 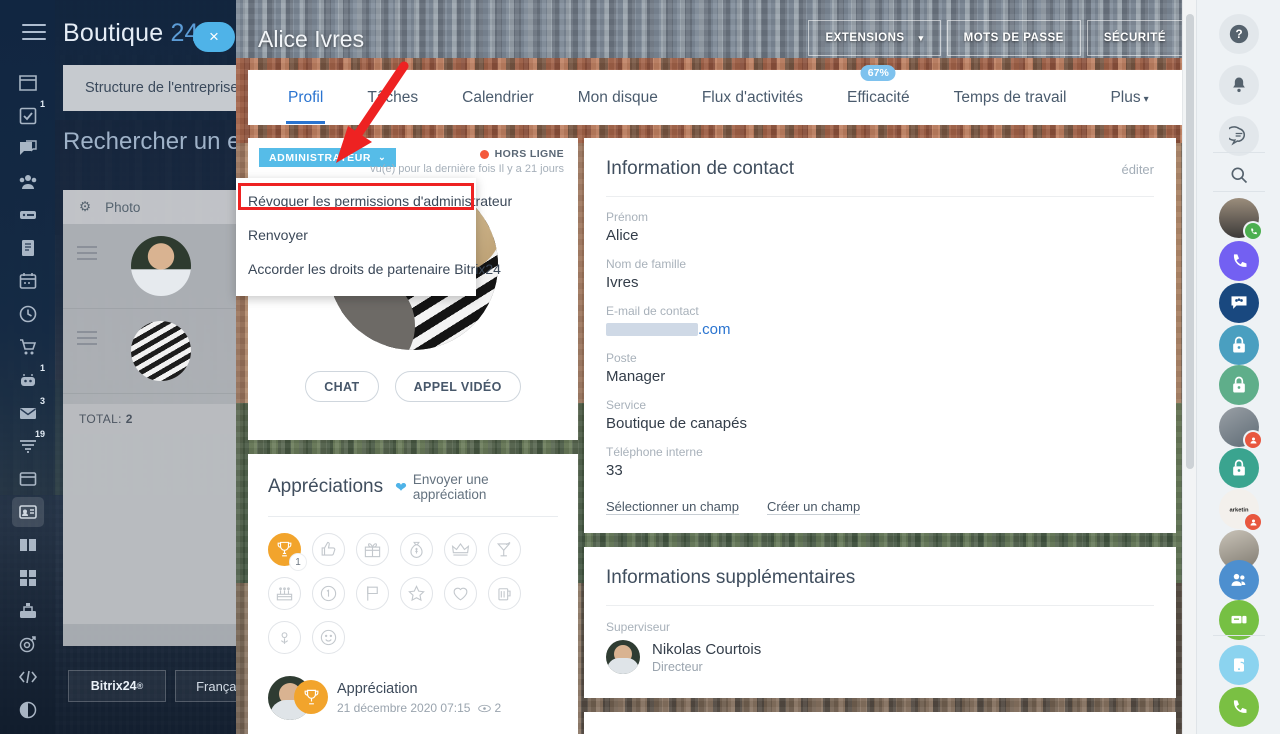 What do you see at coordinates (305, 106) in the screenshot?
I see `tab-profil: Profil` at bounding box center [305, 106].